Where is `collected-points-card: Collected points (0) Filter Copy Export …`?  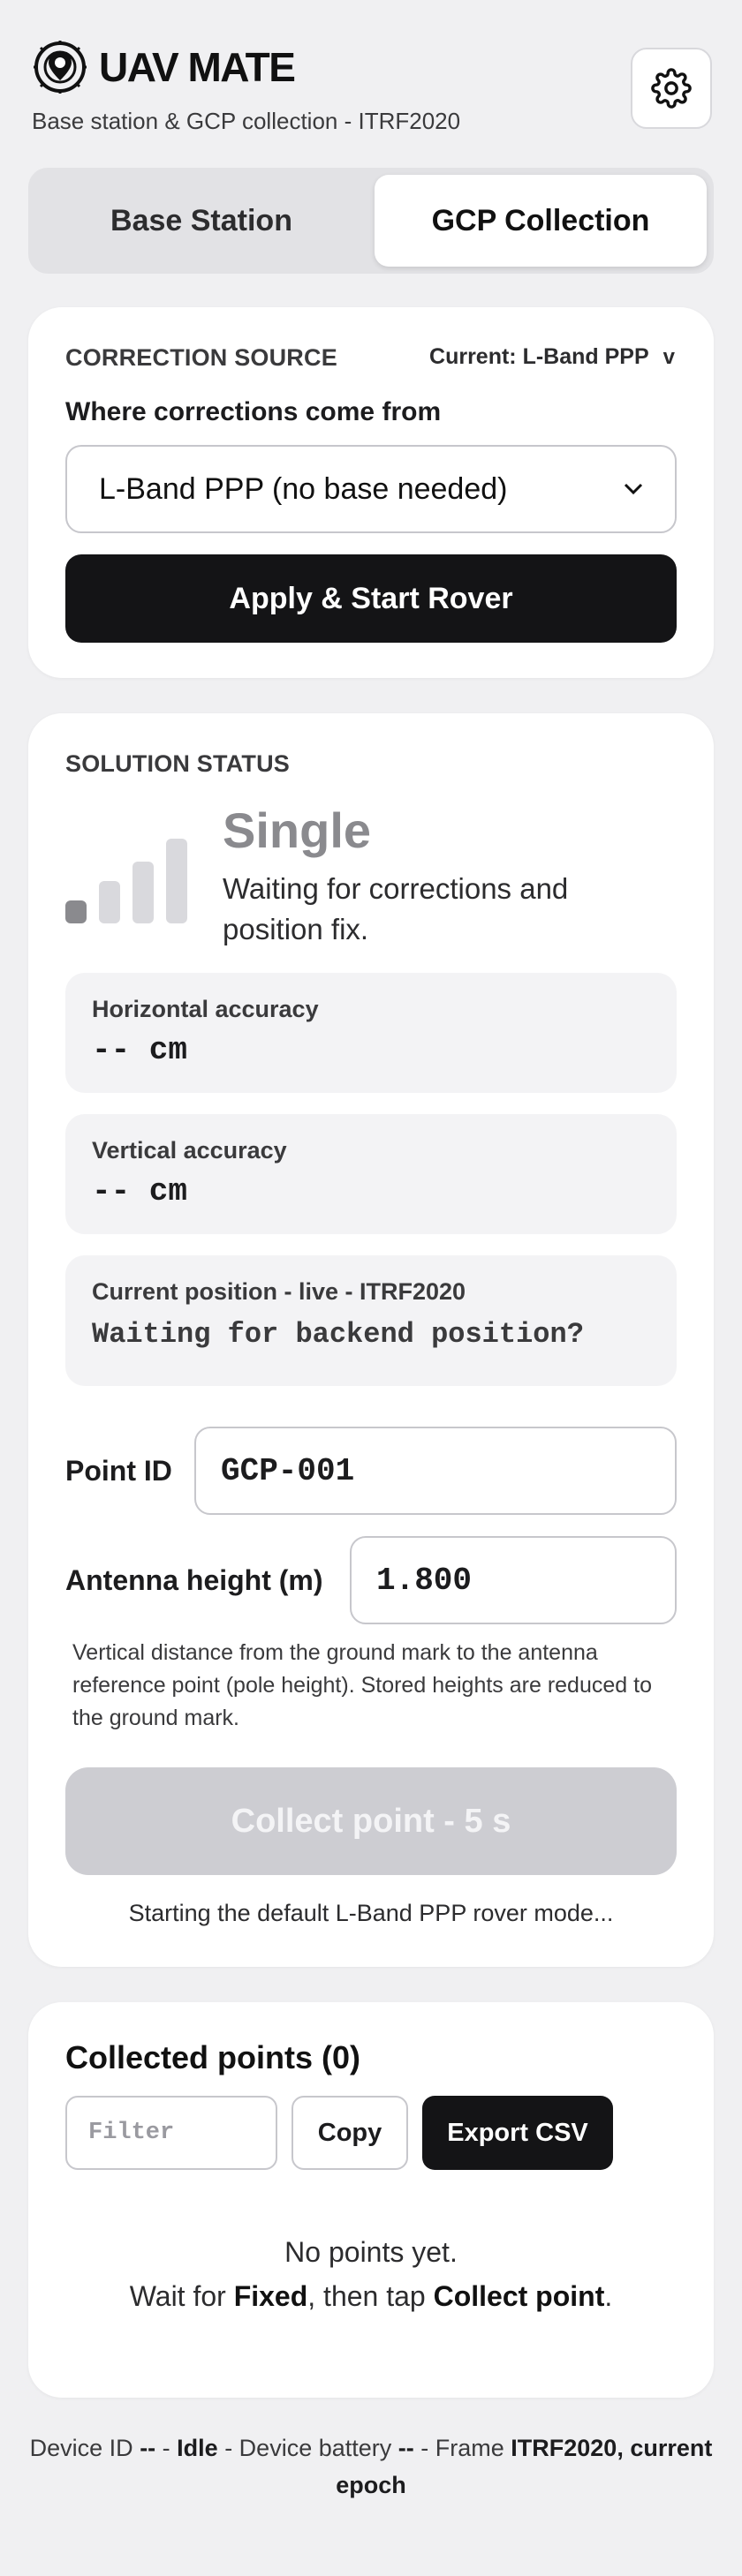 collected-points-card: Collected points (0) Filter Copy Export … is located at coordinates (371, 2200).